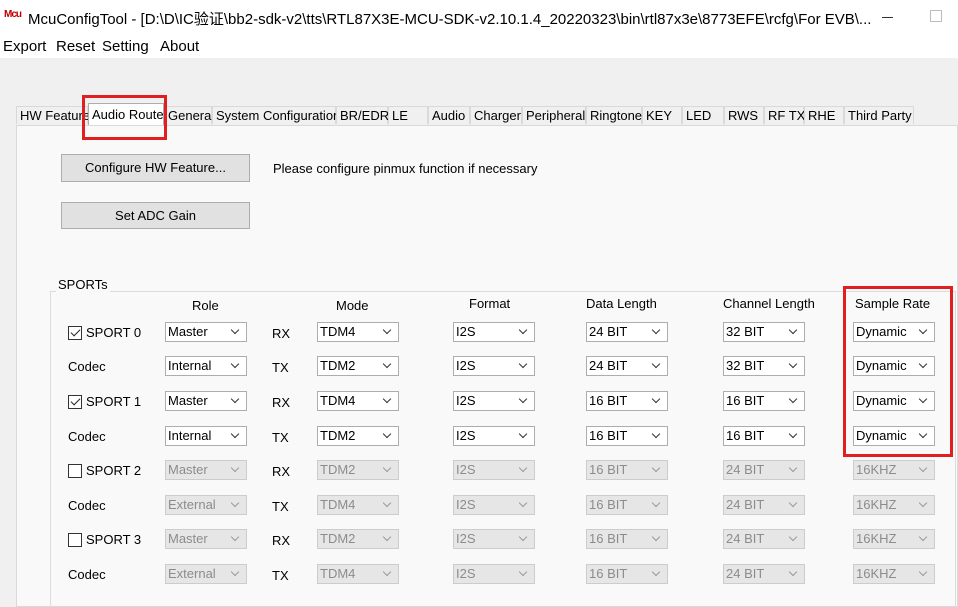 The width and height of the screenshot is (958, 607). Describe the element at coordinates (936, 16) in the screenshot. I see `maximize-button` at that location.